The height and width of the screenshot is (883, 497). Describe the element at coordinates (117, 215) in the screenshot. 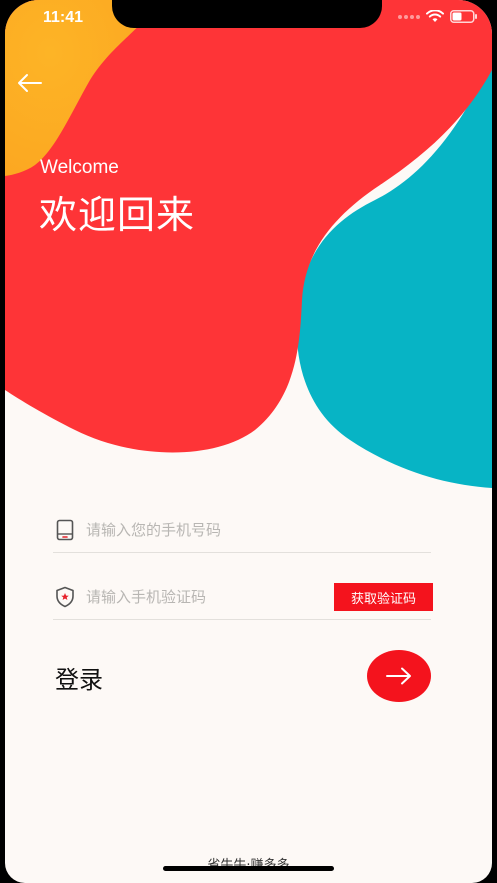

I see `welcome-title: 欢迎回来` at that location.